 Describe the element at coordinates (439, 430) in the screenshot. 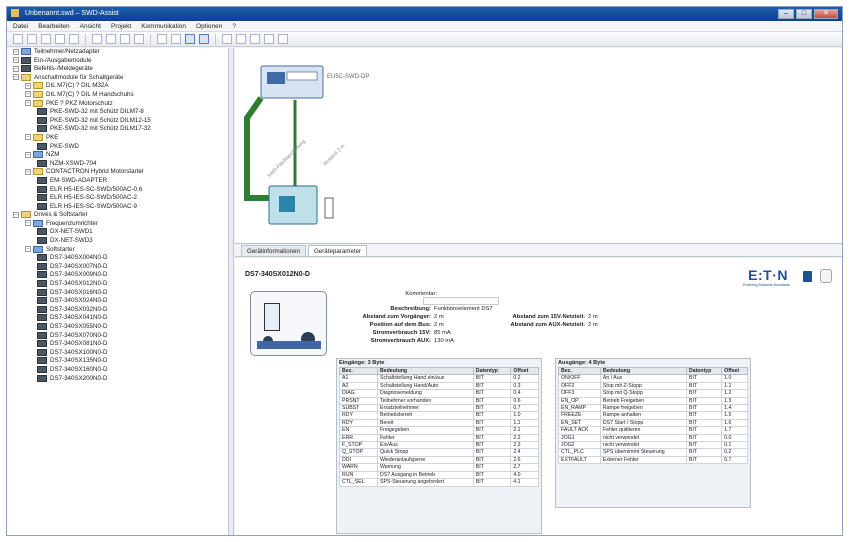

I see `table-row: EN Freigegeben BIT 2.1` at that location.